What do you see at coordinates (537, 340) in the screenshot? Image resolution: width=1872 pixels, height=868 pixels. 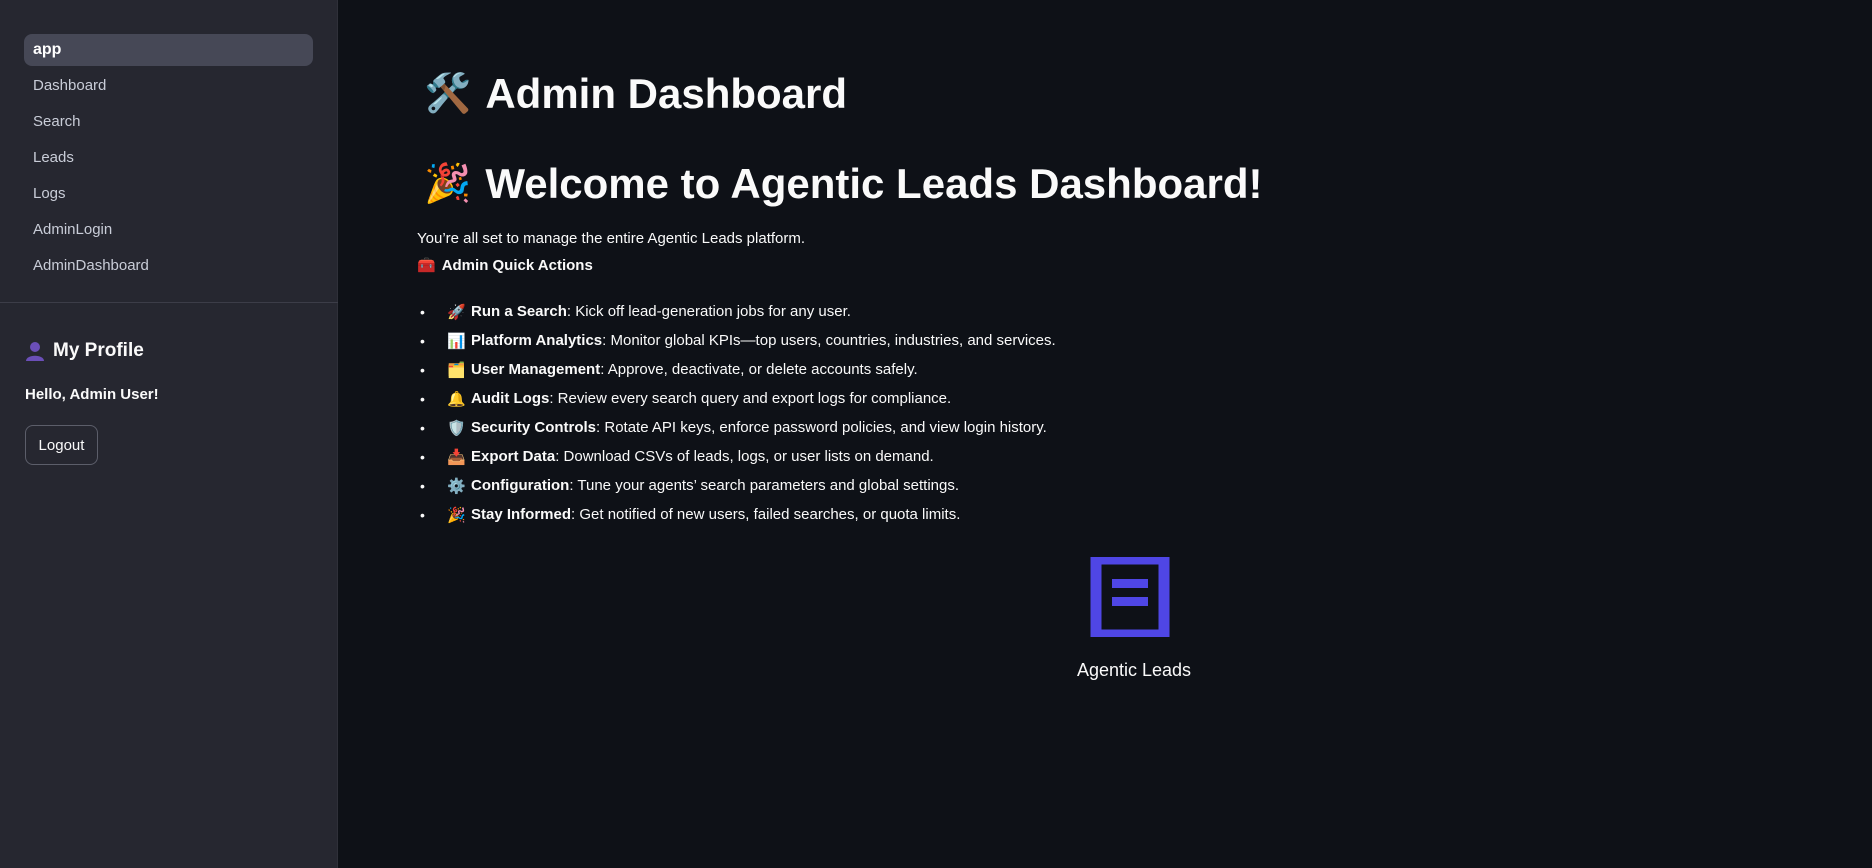 I see `action-title: Platform Analytics` at bounding box center [537, 340].